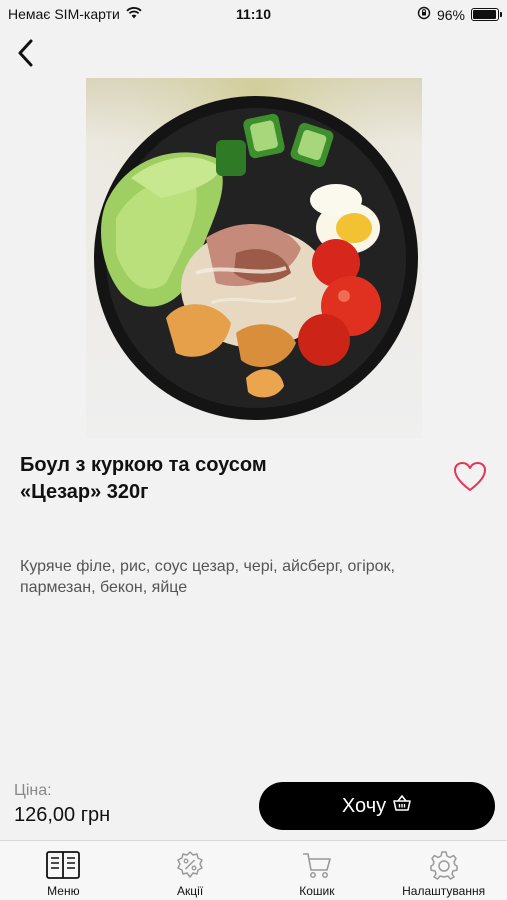 The height and width of the screenshot is (900, 507). I want to click on favorite-button, so click(470, 477).